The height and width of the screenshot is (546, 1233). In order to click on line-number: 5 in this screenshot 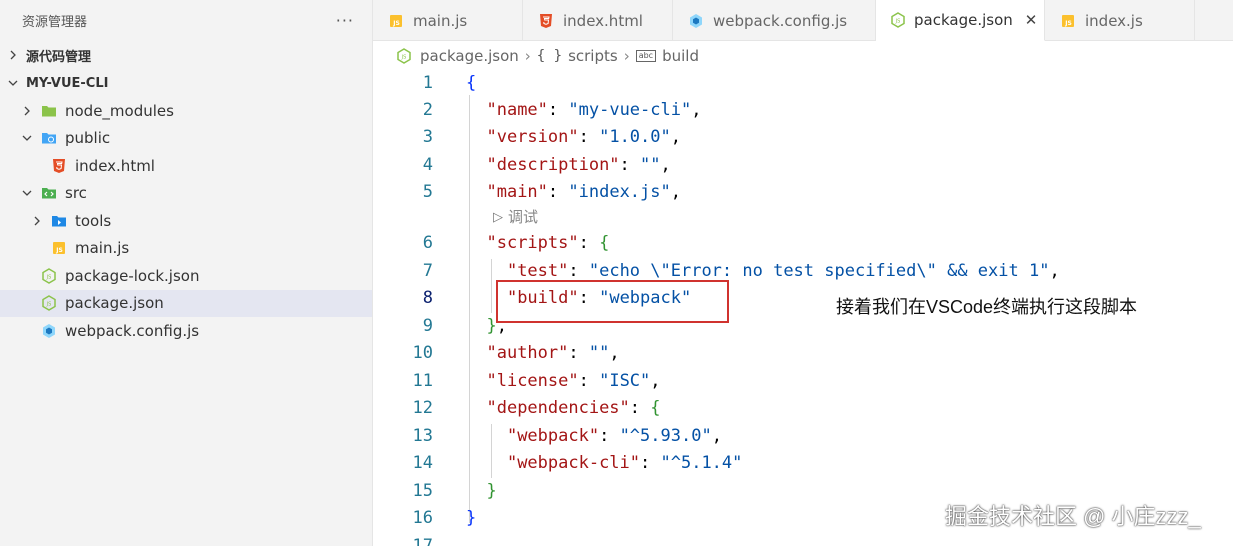, I will do `click(427, 192)`.